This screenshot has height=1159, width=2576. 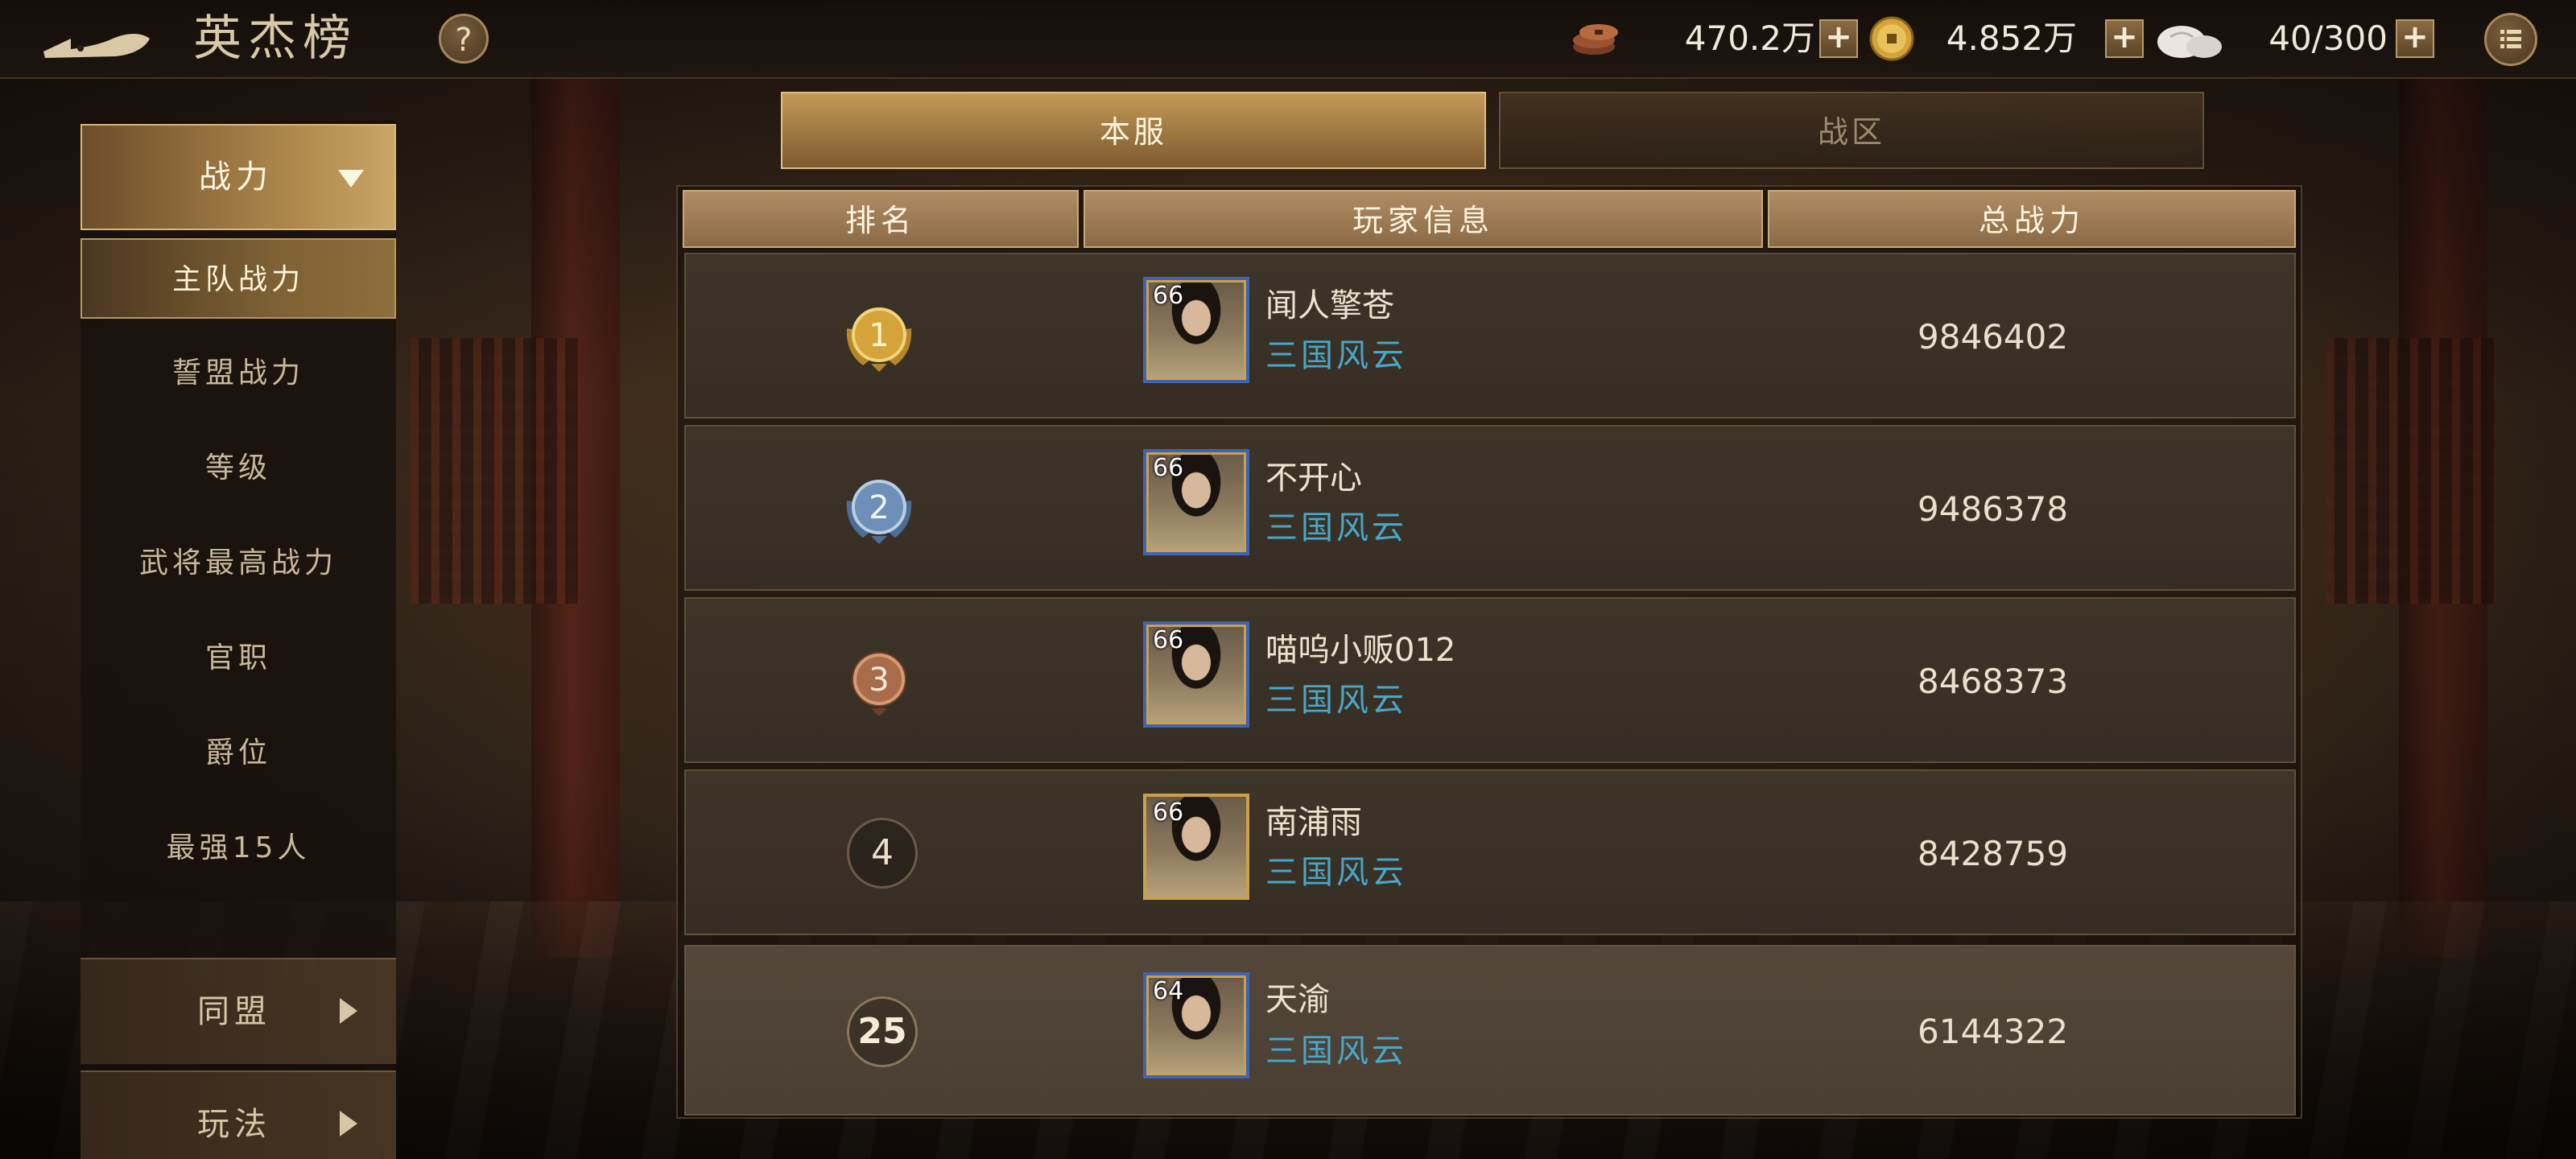 What do you see at coordinates (1490, 852) in the screenshot?
I see `table-row: 4 66 南浦雨 三国风云 8428759` at bounding box center [1490, 852].